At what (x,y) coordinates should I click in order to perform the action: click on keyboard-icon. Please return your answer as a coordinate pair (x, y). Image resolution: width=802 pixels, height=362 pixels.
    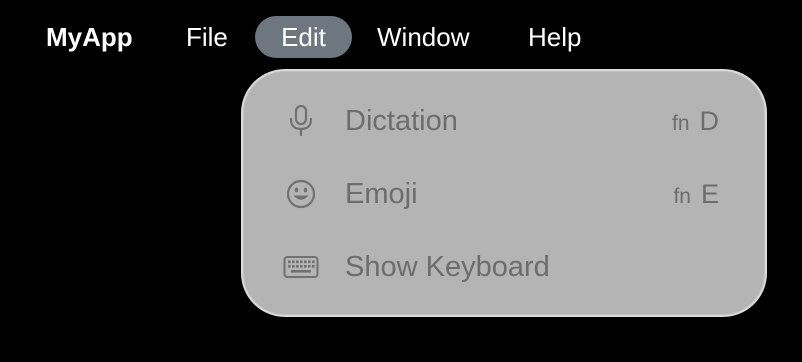
    Looking at the image, I should click on (301, 267).